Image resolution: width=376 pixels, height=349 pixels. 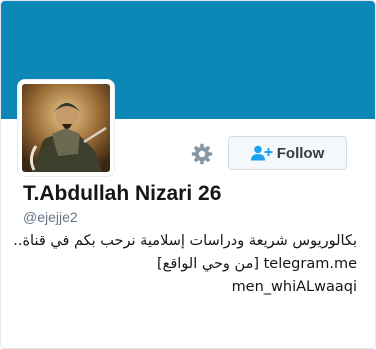 What do you see at coordinates (300, 153) in the screenshot?
I see `follow-label: Follow` at bounding box center [300, 153].